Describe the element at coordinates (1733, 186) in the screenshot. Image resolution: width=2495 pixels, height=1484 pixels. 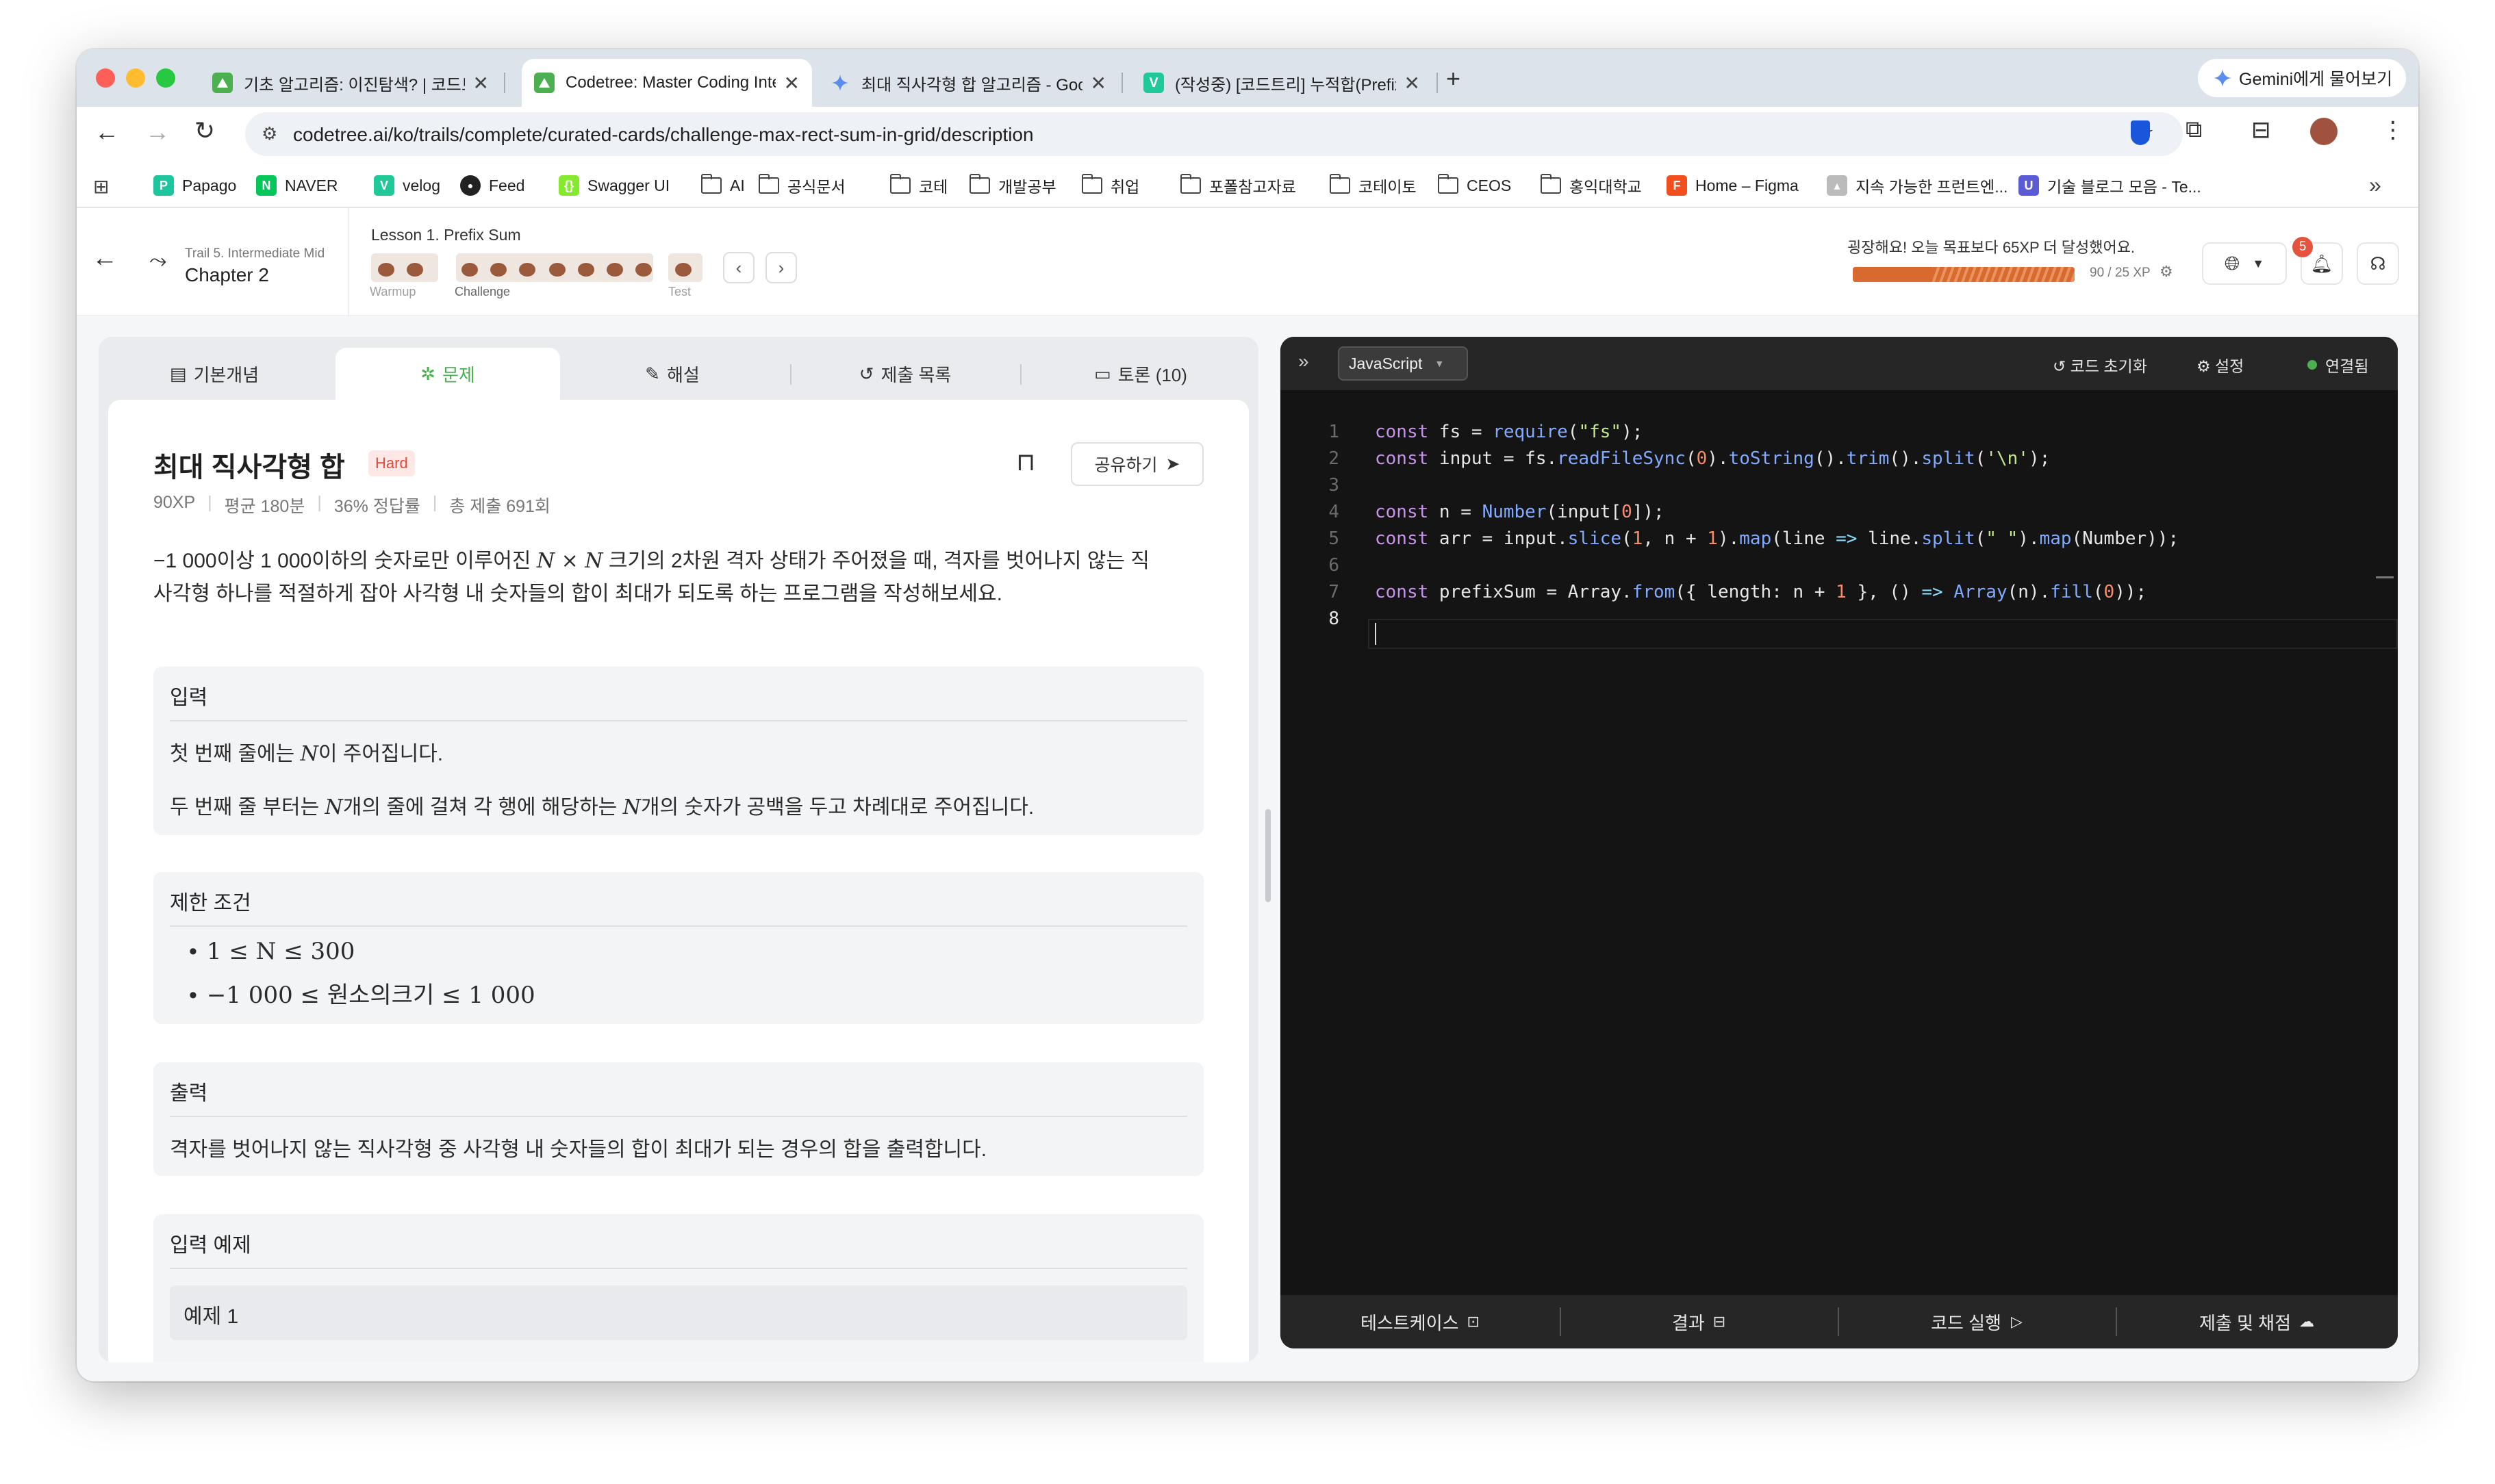
I see `bookmark-15: F Home – Figma` at that location.